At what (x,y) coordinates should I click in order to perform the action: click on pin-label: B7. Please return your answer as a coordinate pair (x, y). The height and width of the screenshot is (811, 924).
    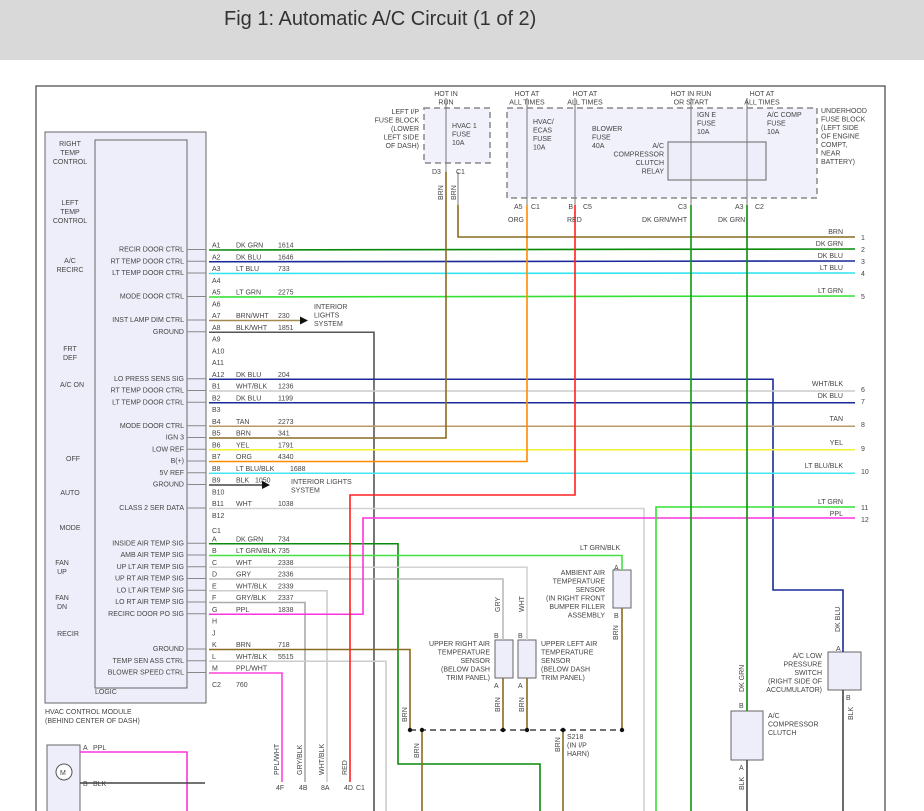
    Looking at the image, I should click on (216, 457).